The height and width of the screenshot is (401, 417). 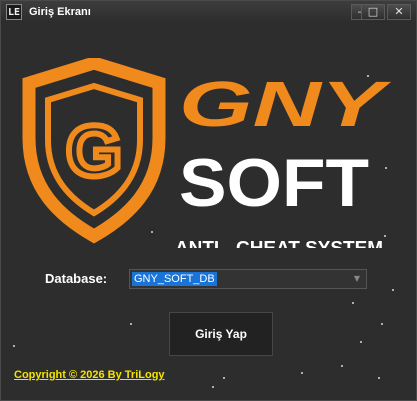 I want to click on database-label: Database:, so click(x=76, y=278).